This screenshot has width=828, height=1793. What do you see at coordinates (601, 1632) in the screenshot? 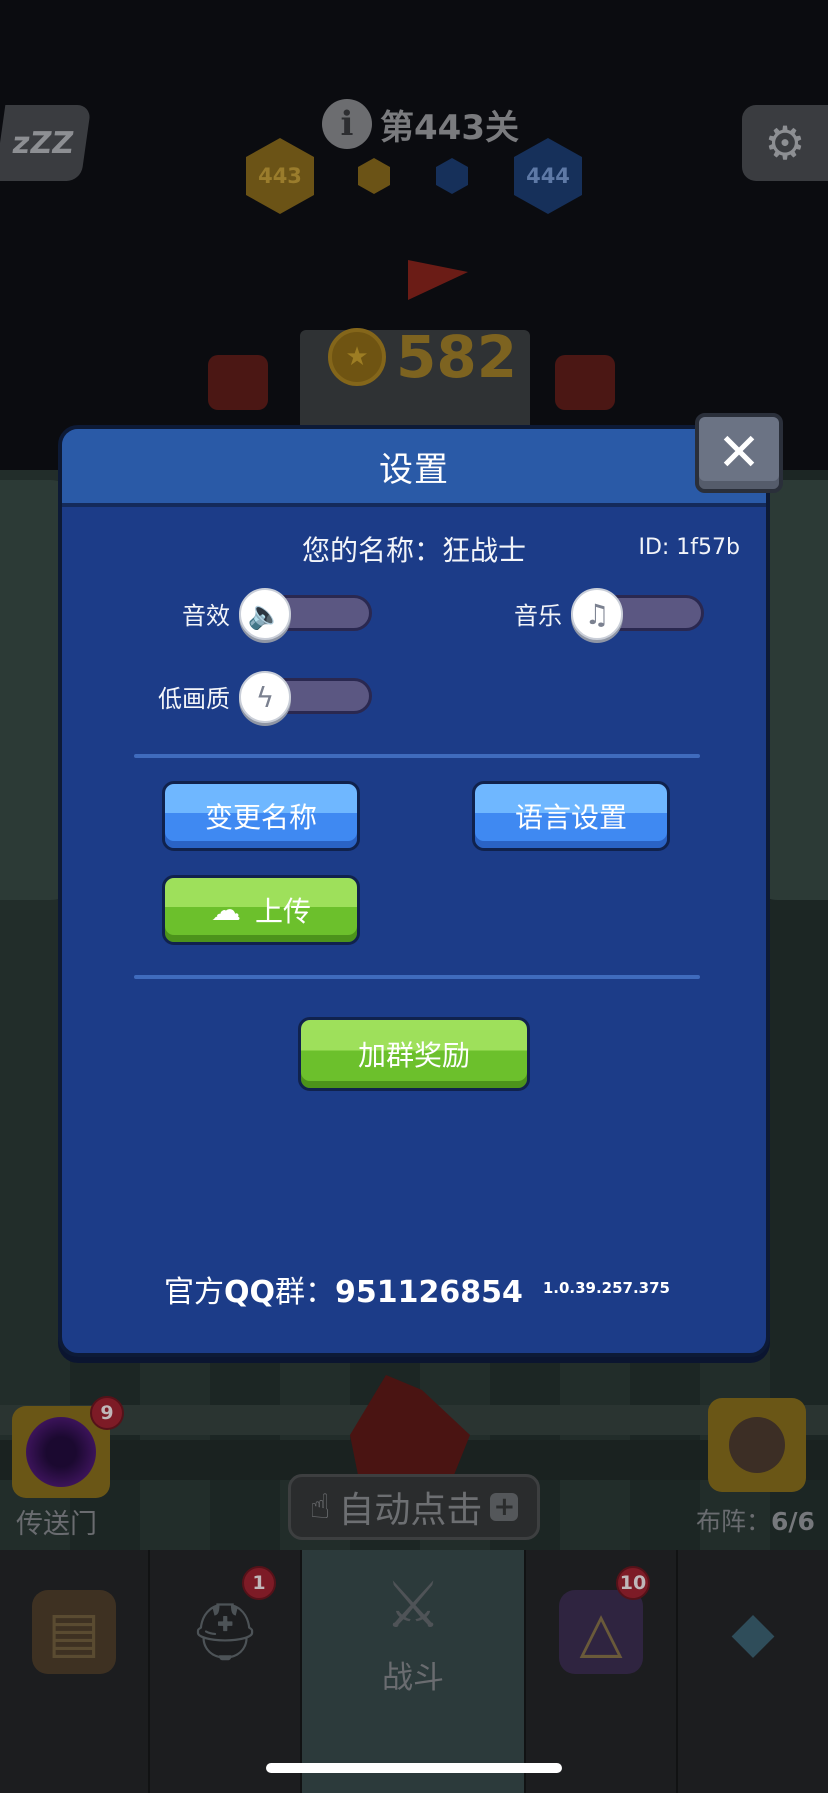
I see `spellbook-icon: △` at bounding box center [601, 1632].